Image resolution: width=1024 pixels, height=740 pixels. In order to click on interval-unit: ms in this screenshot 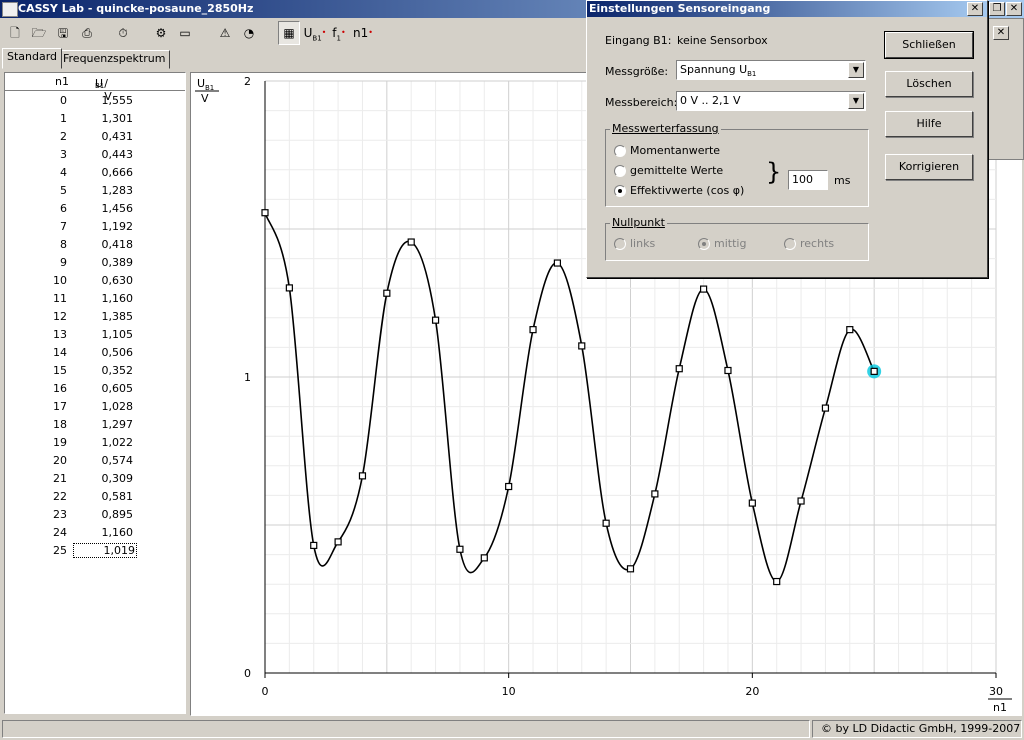, I will do `click(842, 180)`.